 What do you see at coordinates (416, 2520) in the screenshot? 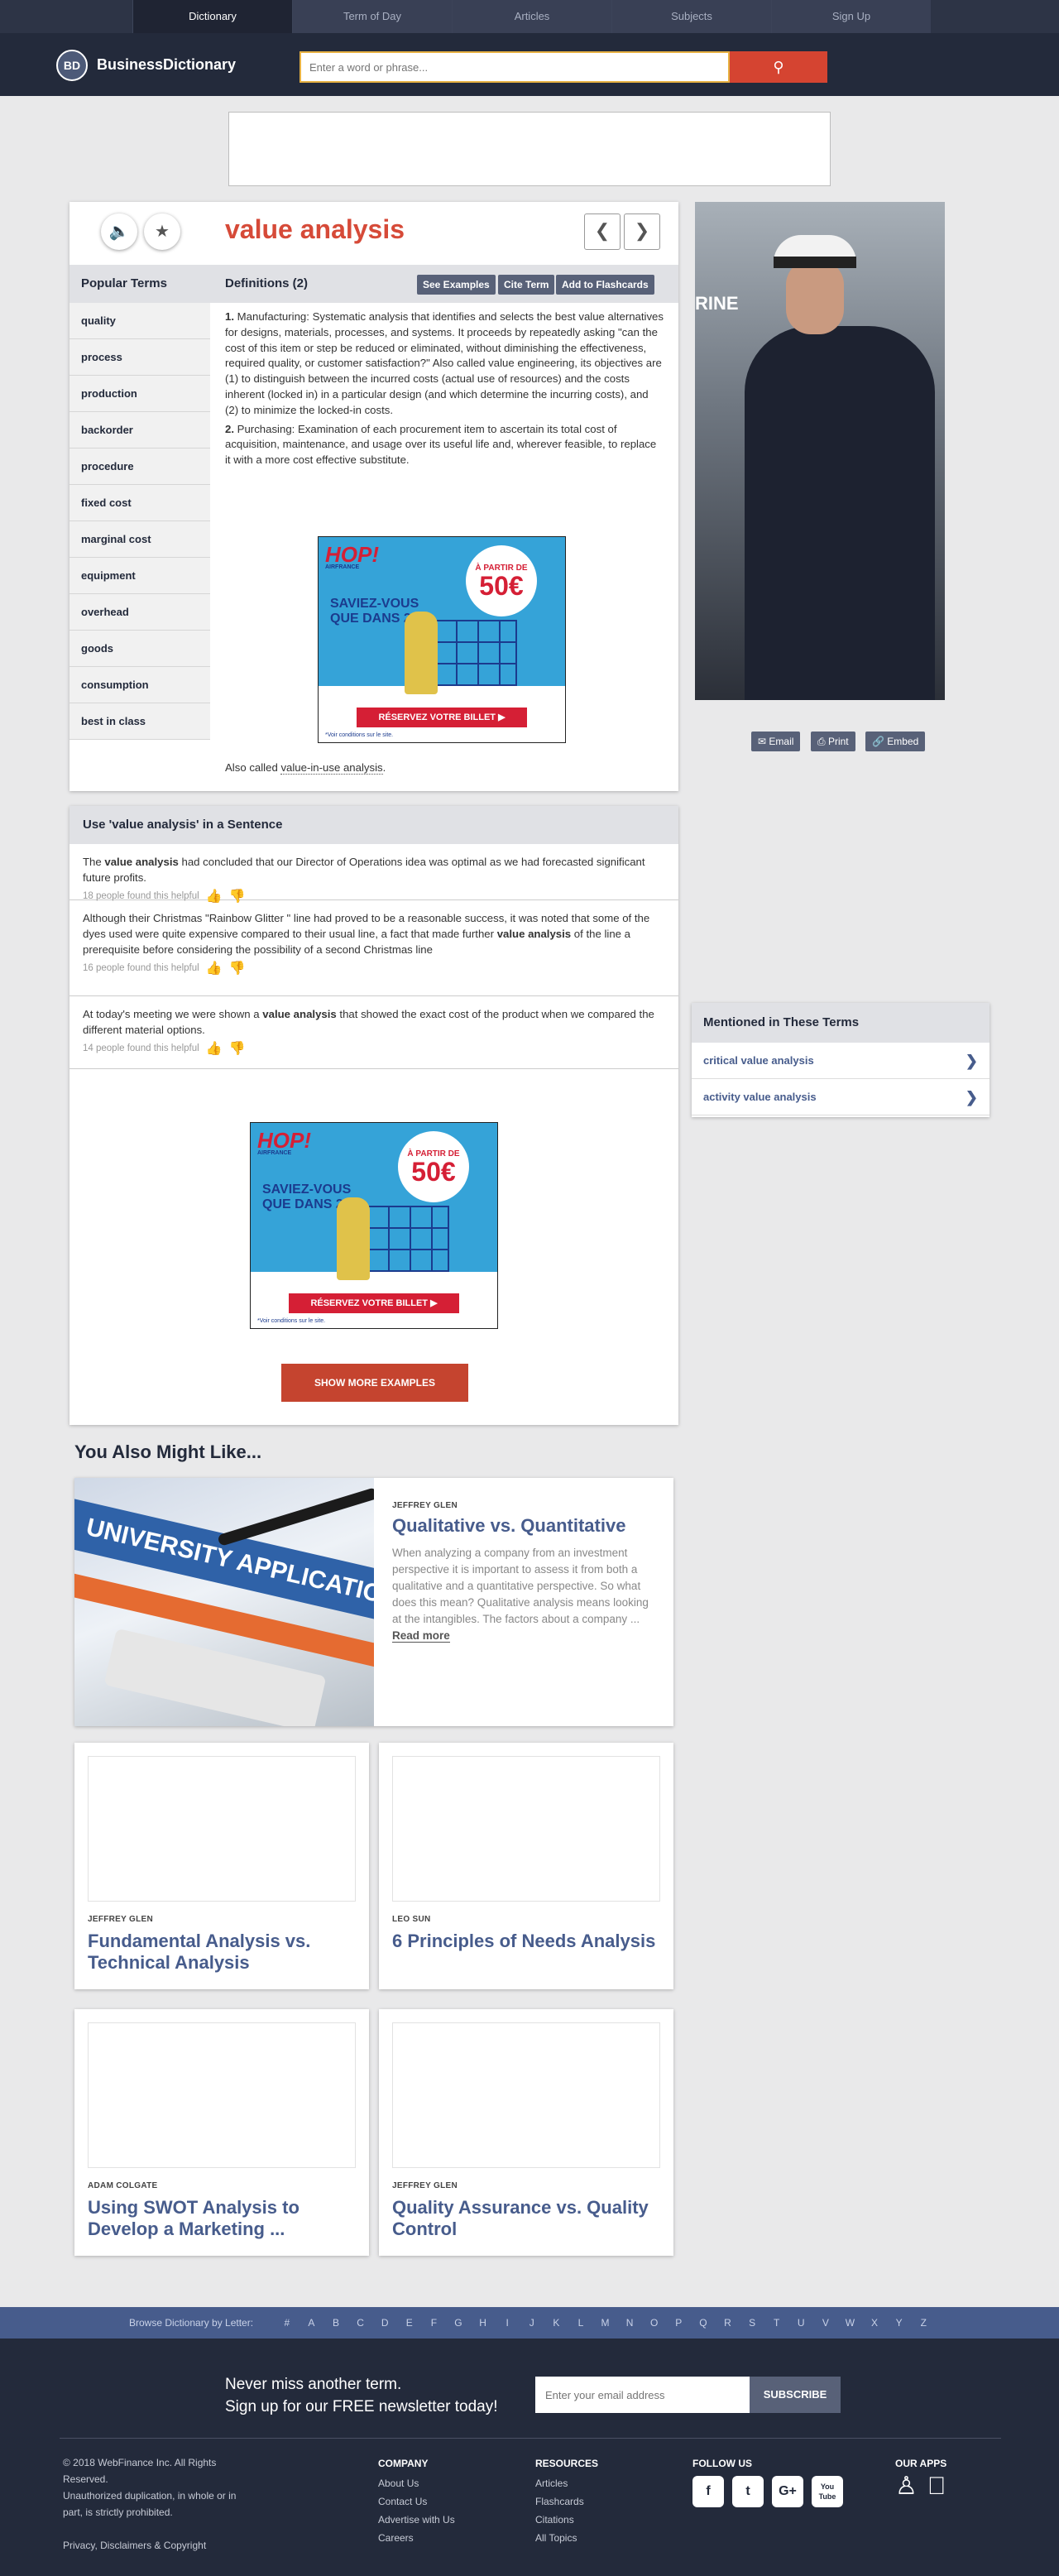
I see `footer-link: Advertise with Us` at bounding box center [416, 2520].